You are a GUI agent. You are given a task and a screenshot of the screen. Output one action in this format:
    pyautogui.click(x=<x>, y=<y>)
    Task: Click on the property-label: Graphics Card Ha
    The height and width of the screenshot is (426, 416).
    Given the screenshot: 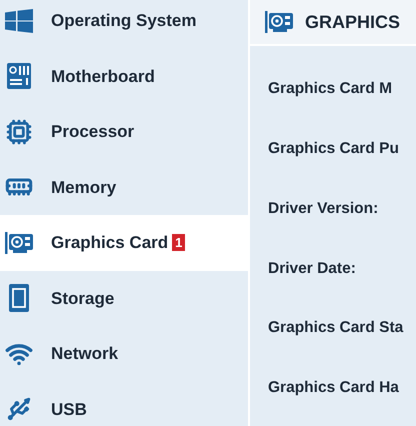 What is the action you would take?
    pyautogui.click(x=333, y=388)
    